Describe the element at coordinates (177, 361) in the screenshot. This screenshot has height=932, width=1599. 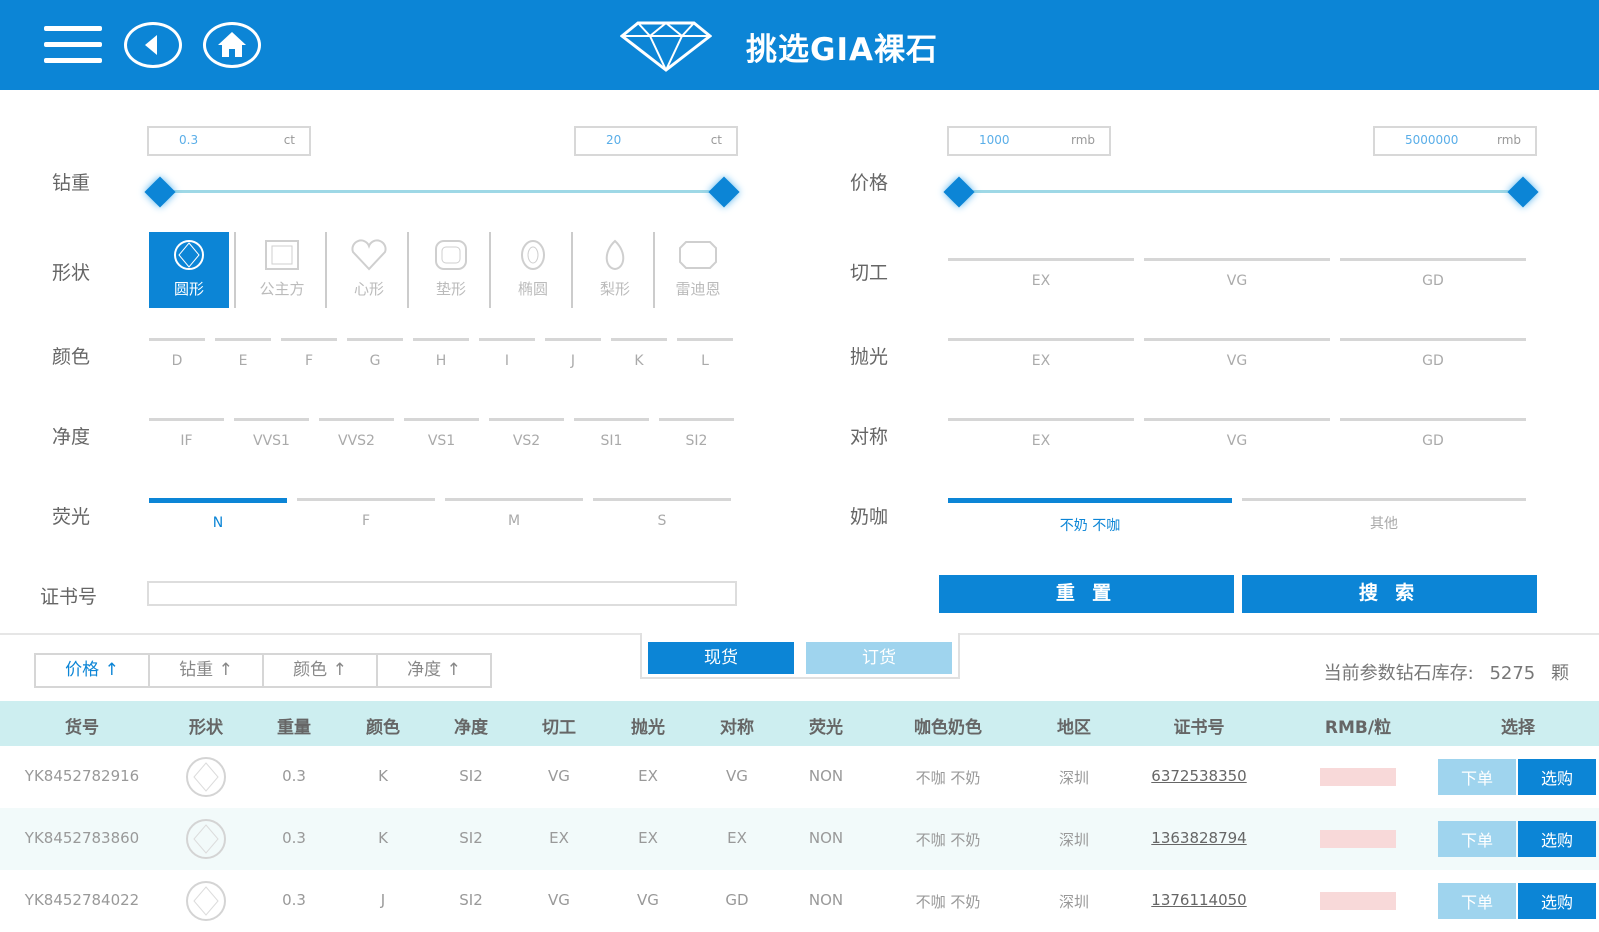
I see `color-option-label: D` at that location.